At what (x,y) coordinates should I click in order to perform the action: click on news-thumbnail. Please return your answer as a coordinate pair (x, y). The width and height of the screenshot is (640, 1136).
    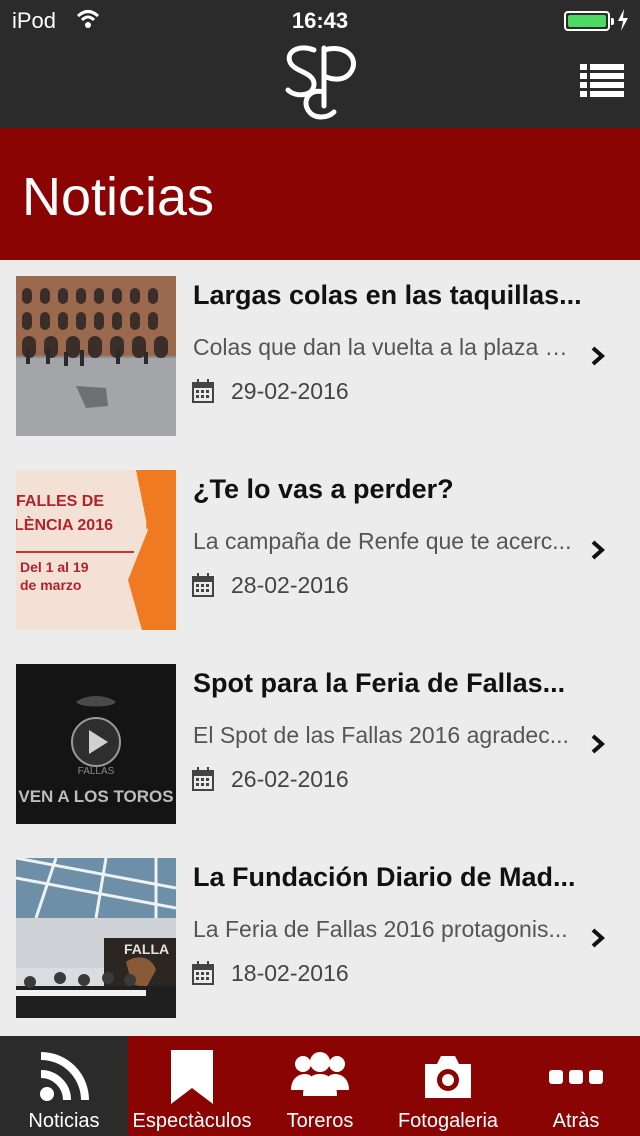
    Looking at the image, I should click on (96, 356).